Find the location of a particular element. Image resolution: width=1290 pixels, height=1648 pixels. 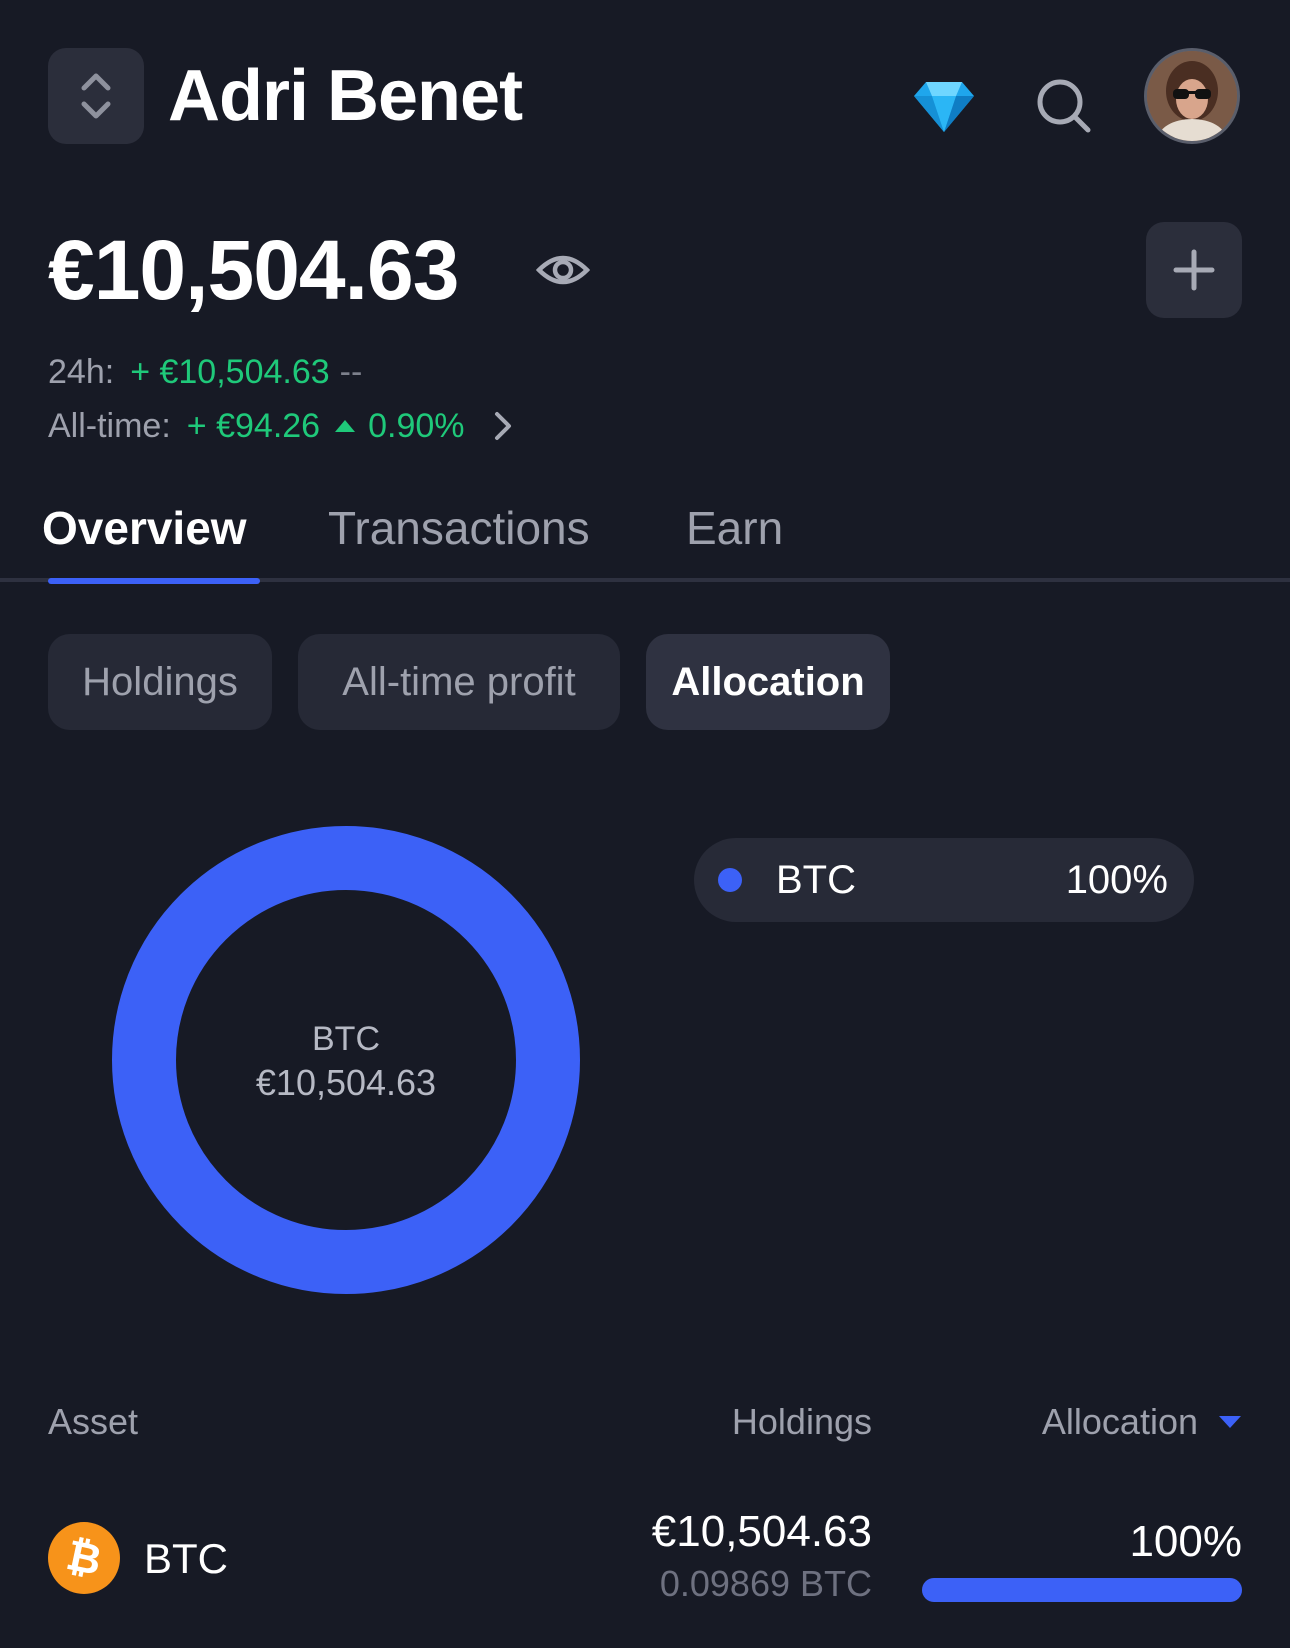

diamond-icon is located at coordinates (944, 106).